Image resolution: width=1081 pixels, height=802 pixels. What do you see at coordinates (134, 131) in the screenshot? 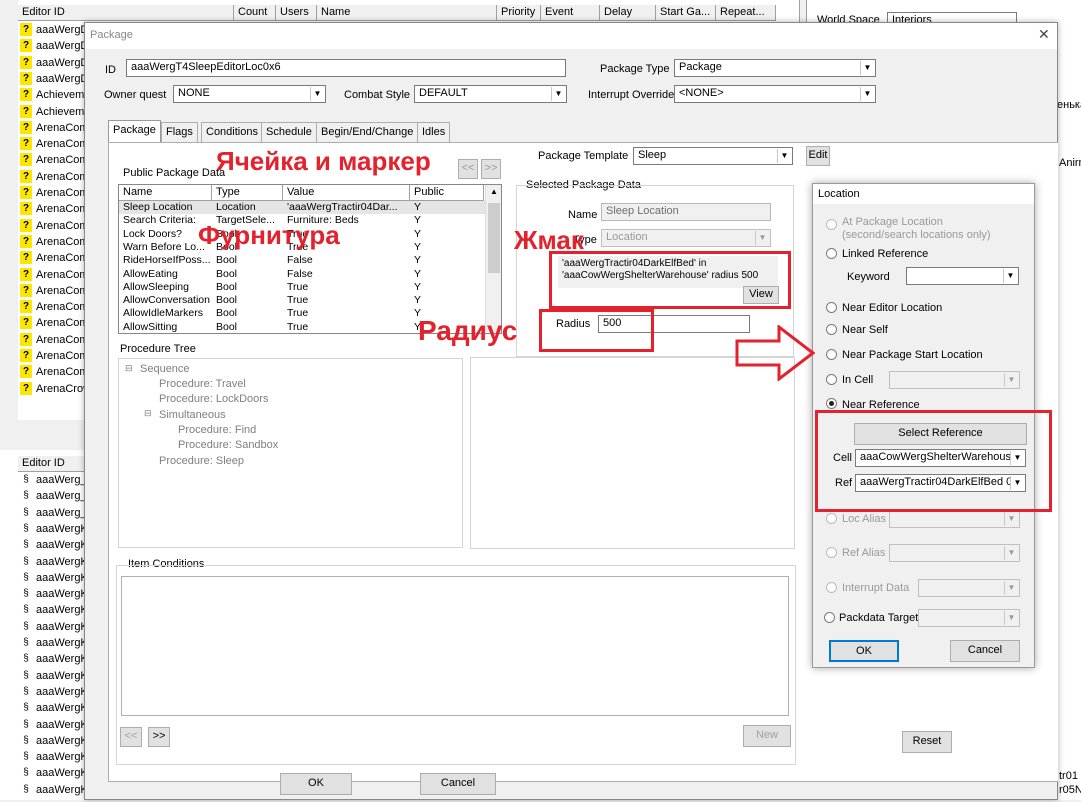
I see `tab-package: Package` at bounding box center [134, 131].